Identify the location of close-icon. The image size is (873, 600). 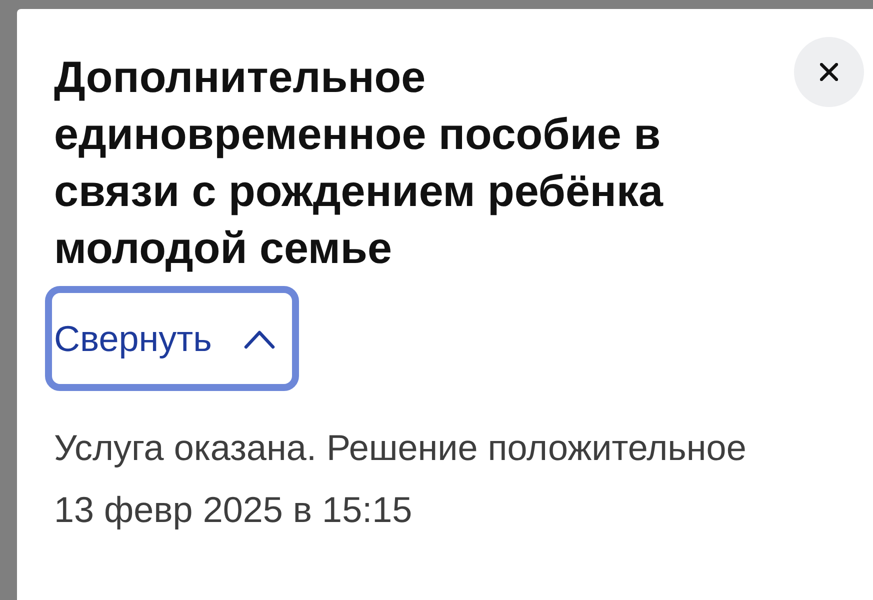
(829, 72).